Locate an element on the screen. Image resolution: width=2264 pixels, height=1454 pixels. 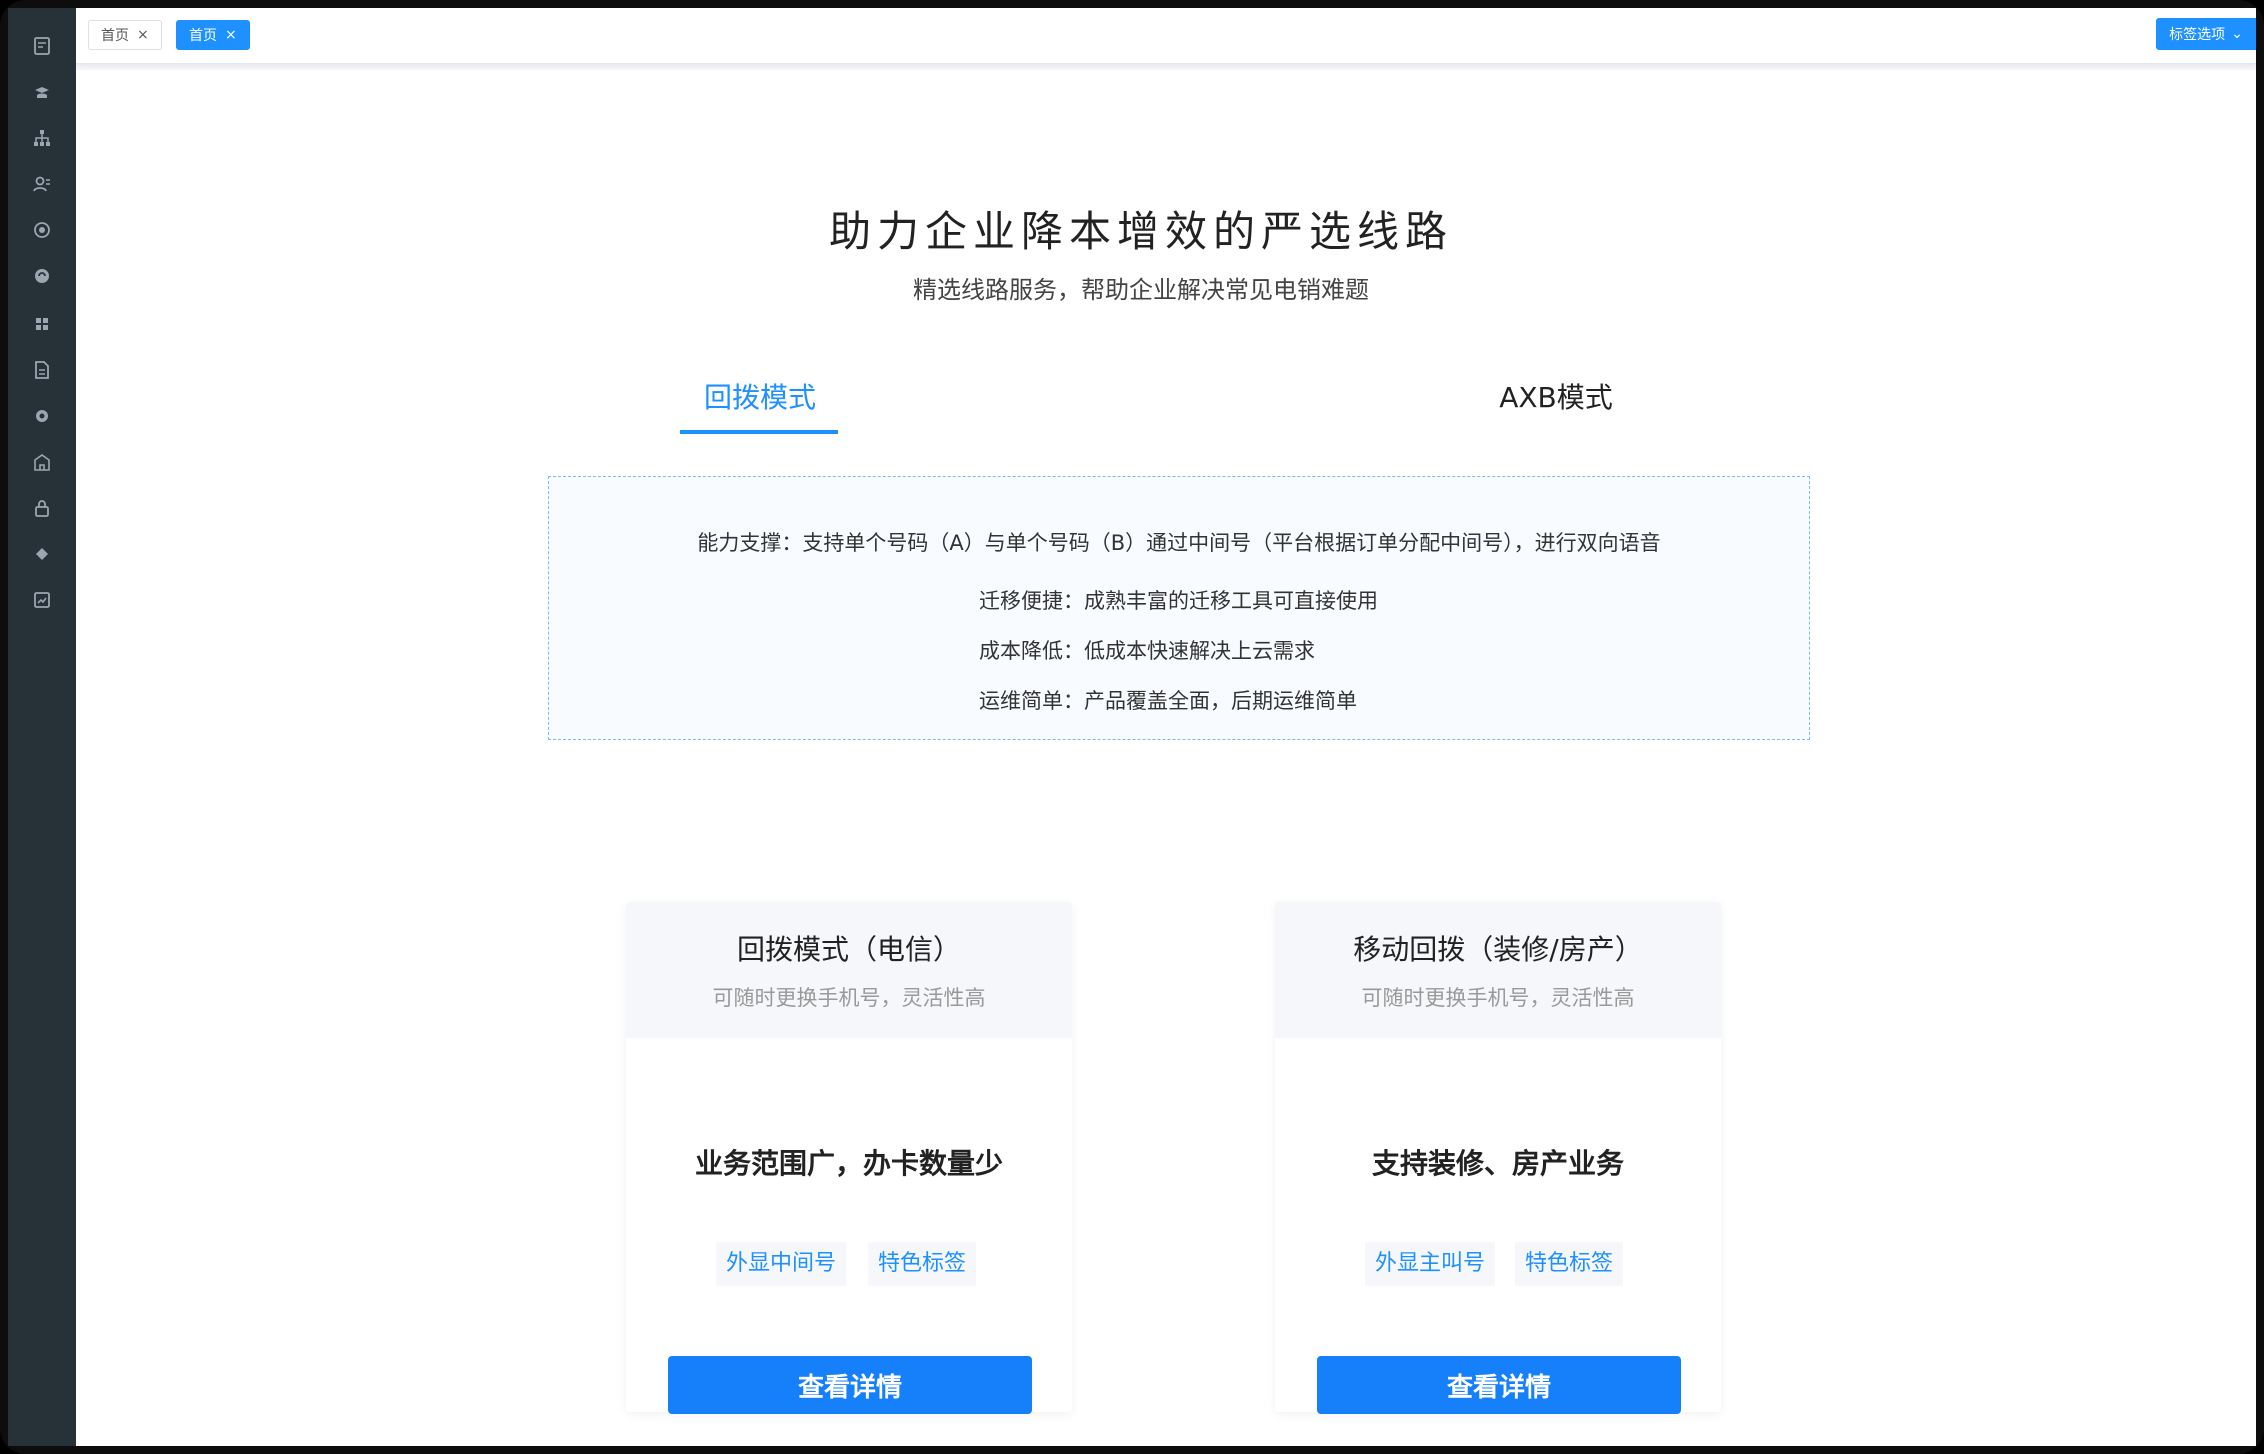
info-line-migration: 迁移便捷：成熟丰富的迁移工具可直接使用 is located at coordinates (1178, 601).